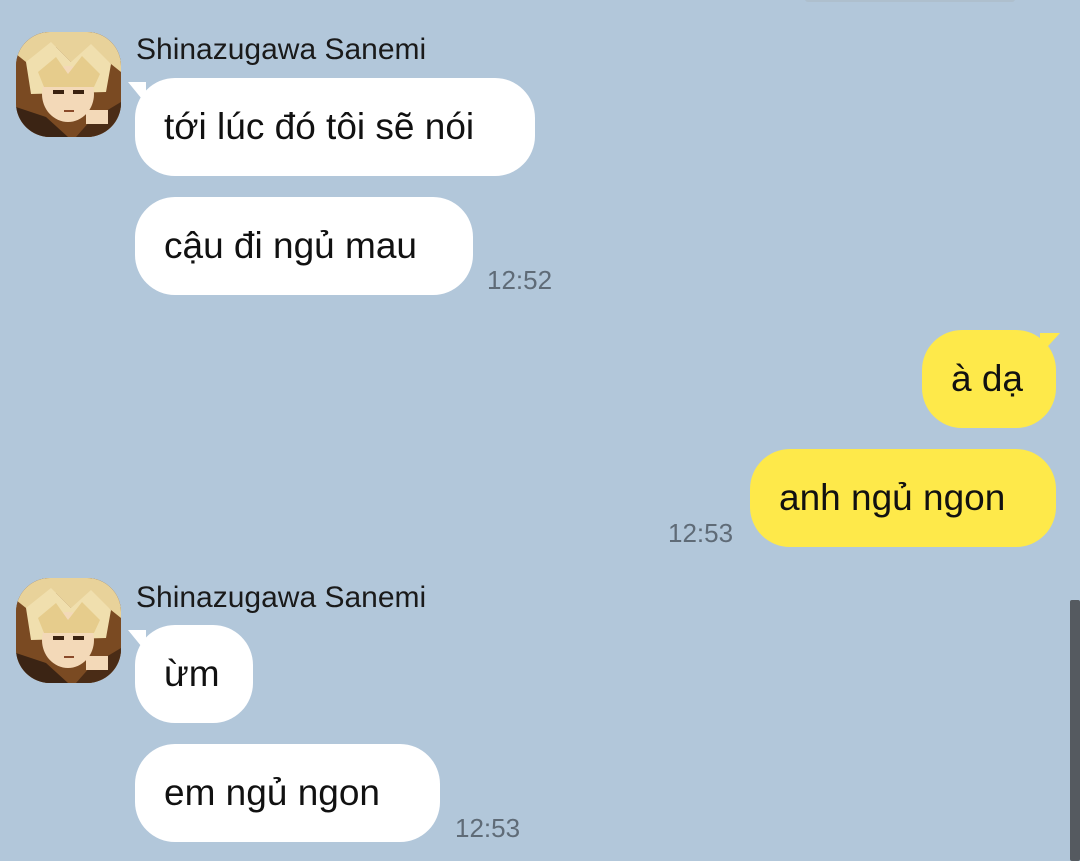 The width and height of the screenshot is (1080, 861). What do you see at coordinates (910, 1) in the screenshot?
I see `previous-message-edge` at bounding box center [910, 1].